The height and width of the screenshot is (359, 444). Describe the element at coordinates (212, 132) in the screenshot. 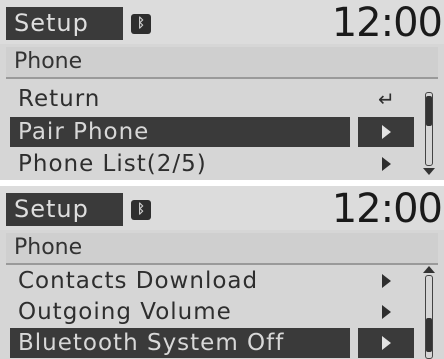

I see `menu-item-pair-phone: Pair Phone` at that location.